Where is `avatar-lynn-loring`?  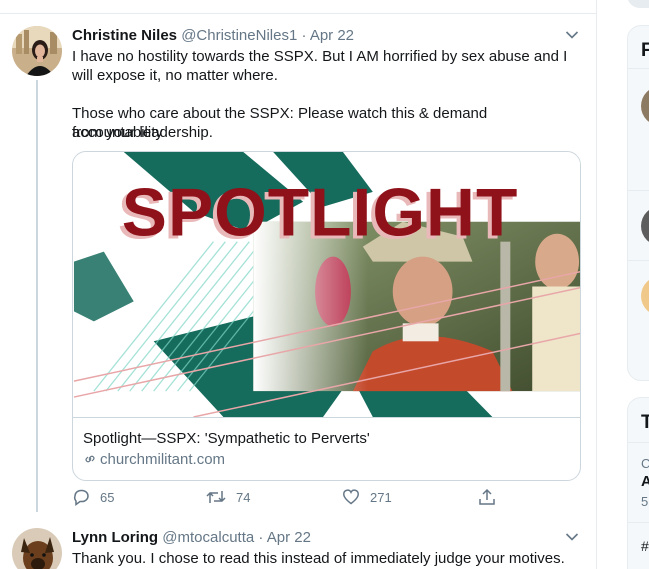
avatar-lynn-loring is located at coordinates (37, 548).